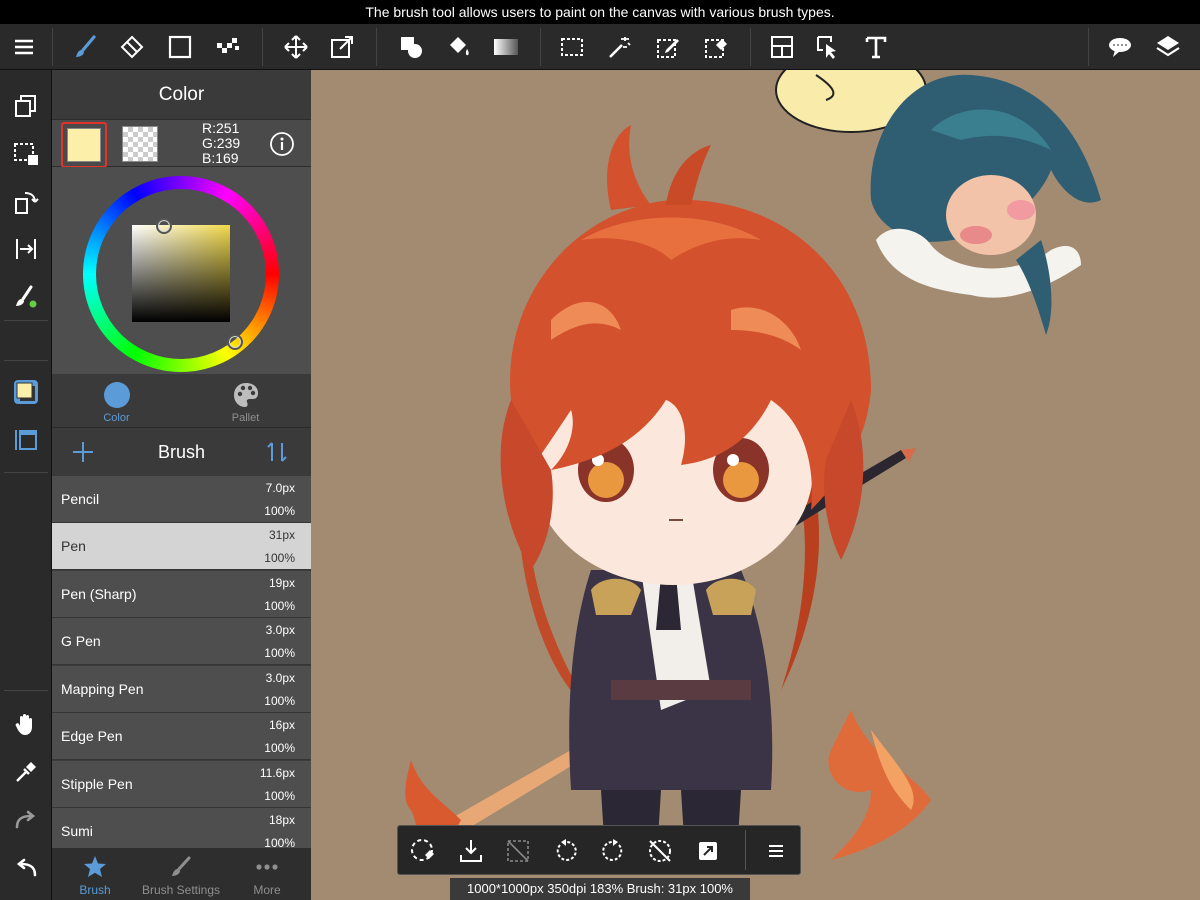 The image size is (1200, 900). Describe the element at coordinates (600, 889) in the screenshot. I see `status-bar: 1000*1000px 350dpi 183% Brush: 31px 100%` at that location.